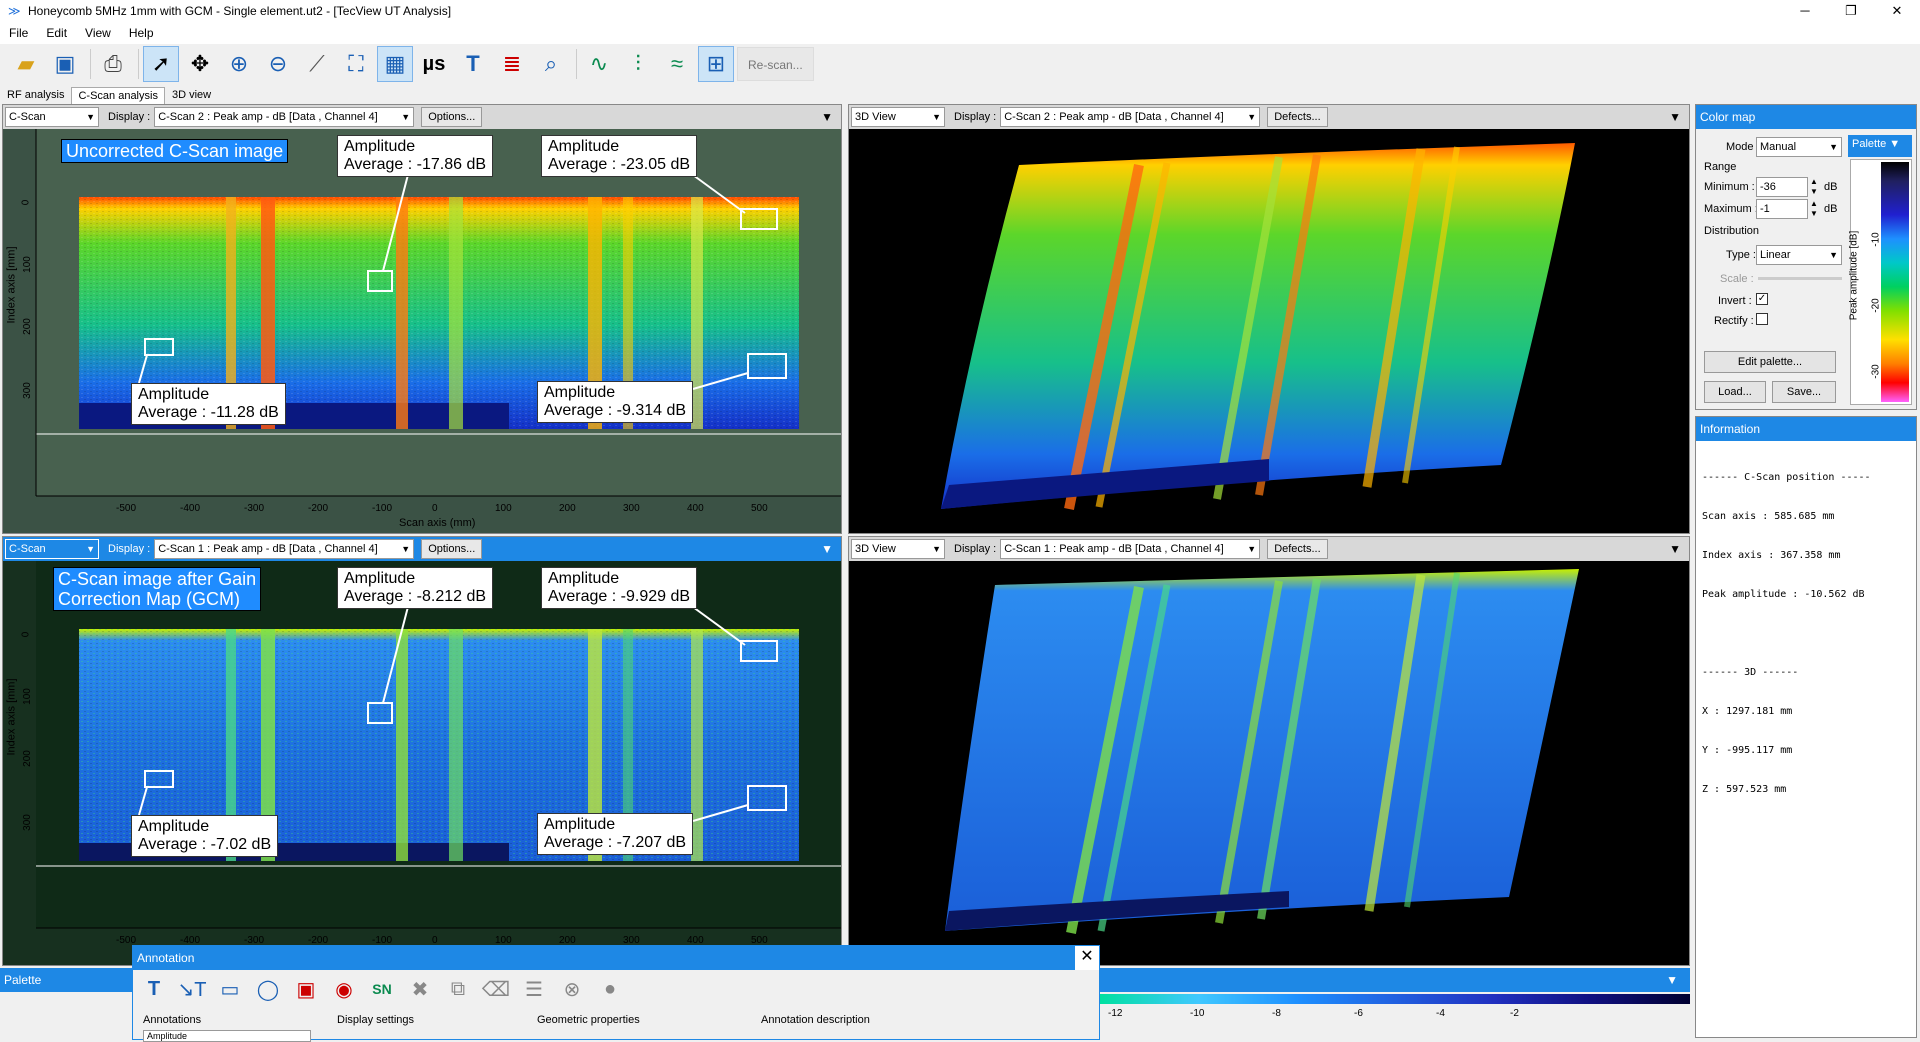  I want to click on maximize-button: ❐, so click(1851, 11).